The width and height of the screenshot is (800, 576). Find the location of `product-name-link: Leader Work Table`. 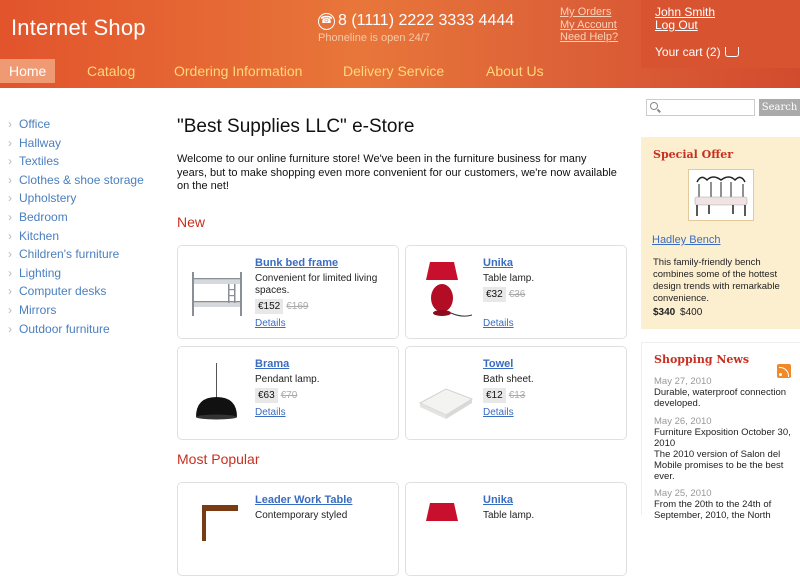

product-name-link: Leader Work Table is located at coordinates (303, 500).